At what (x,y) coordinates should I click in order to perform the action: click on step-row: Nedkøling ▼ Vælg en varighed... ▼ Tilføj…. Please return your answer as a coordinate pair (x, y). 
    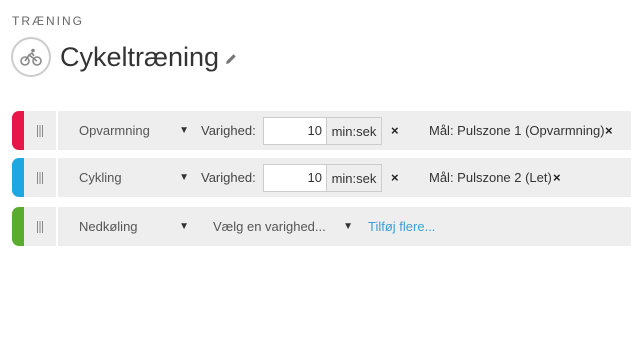
    Looking at the image, I should click on (321, 226).